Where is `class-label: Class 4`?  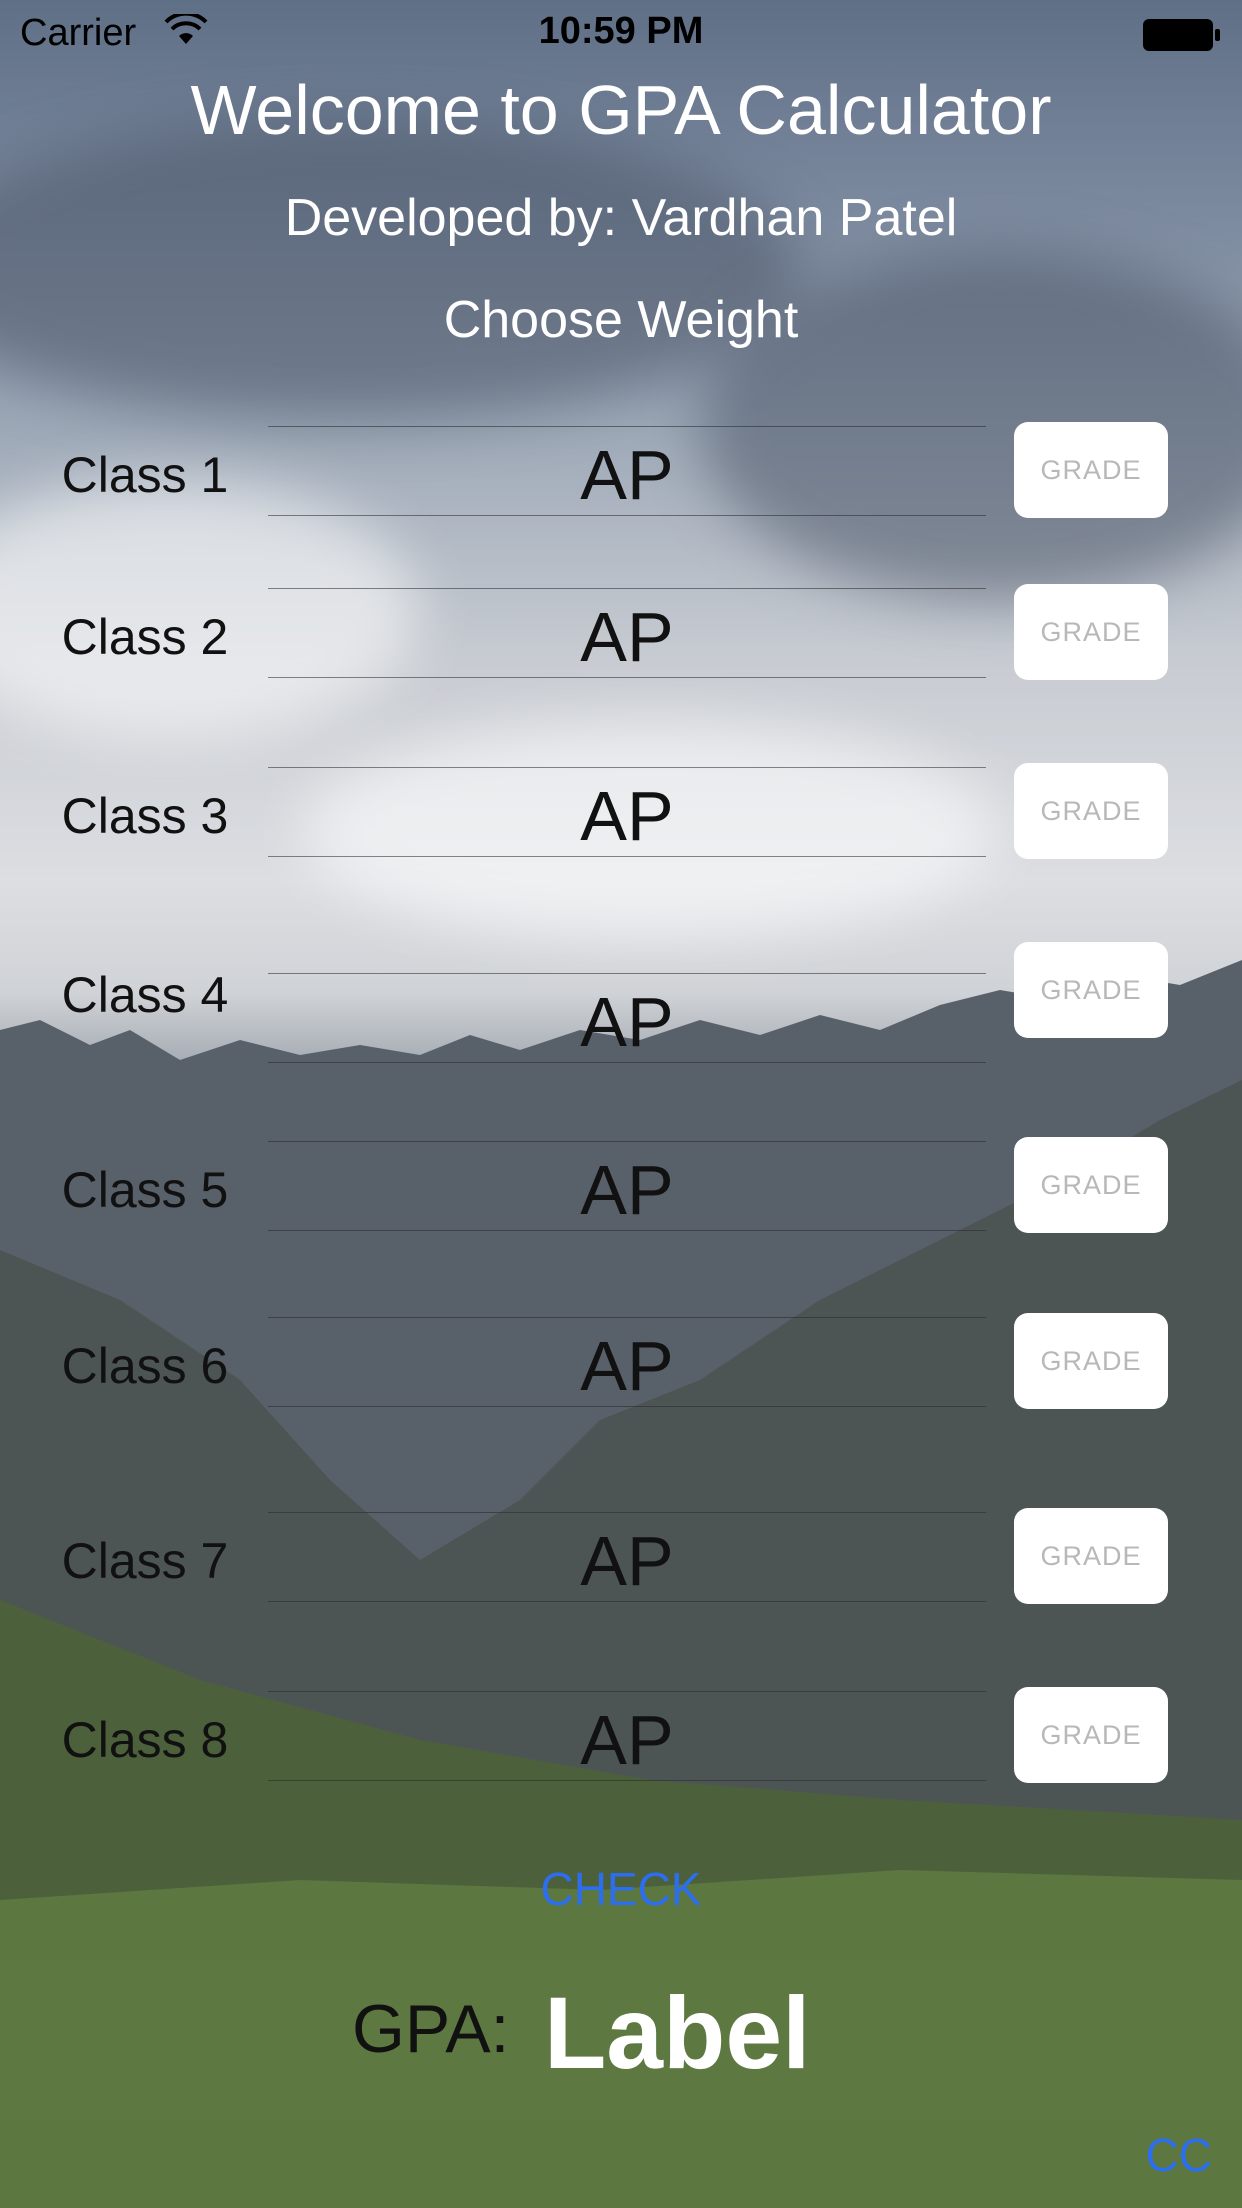
class-label: Class 4 is located at coordinates (145, 995).